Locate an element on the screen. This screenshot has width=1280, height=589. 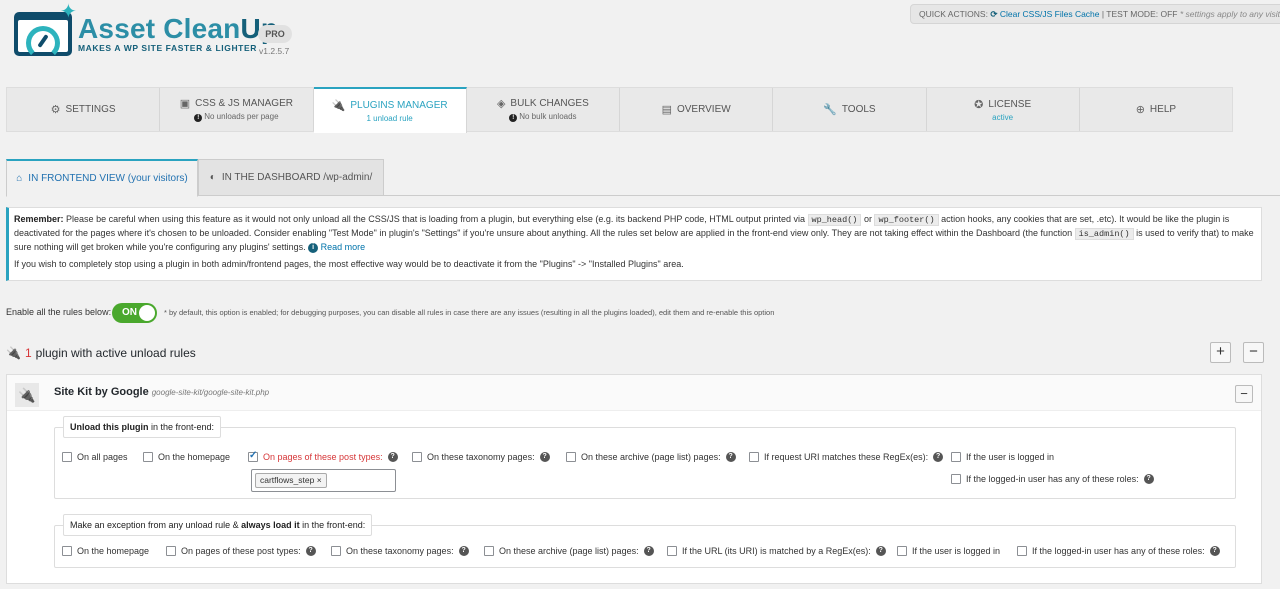
exception-taxonomy-option: On these taxonomy pages: ? is located at coordinates (400, 551).